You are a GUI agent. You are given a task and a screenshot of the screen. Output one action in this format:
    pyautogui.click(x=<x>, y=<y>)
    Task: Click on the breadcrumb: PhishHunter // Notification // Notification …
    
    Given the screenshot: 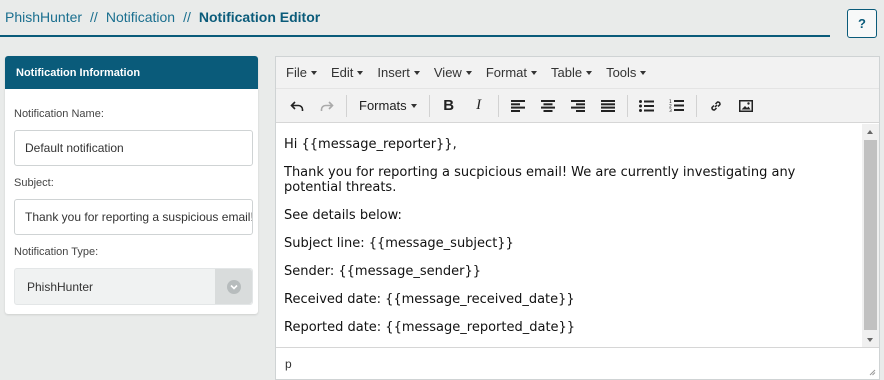 What is the action you would take?
    pyautogui.click(x=162, y=17)
    